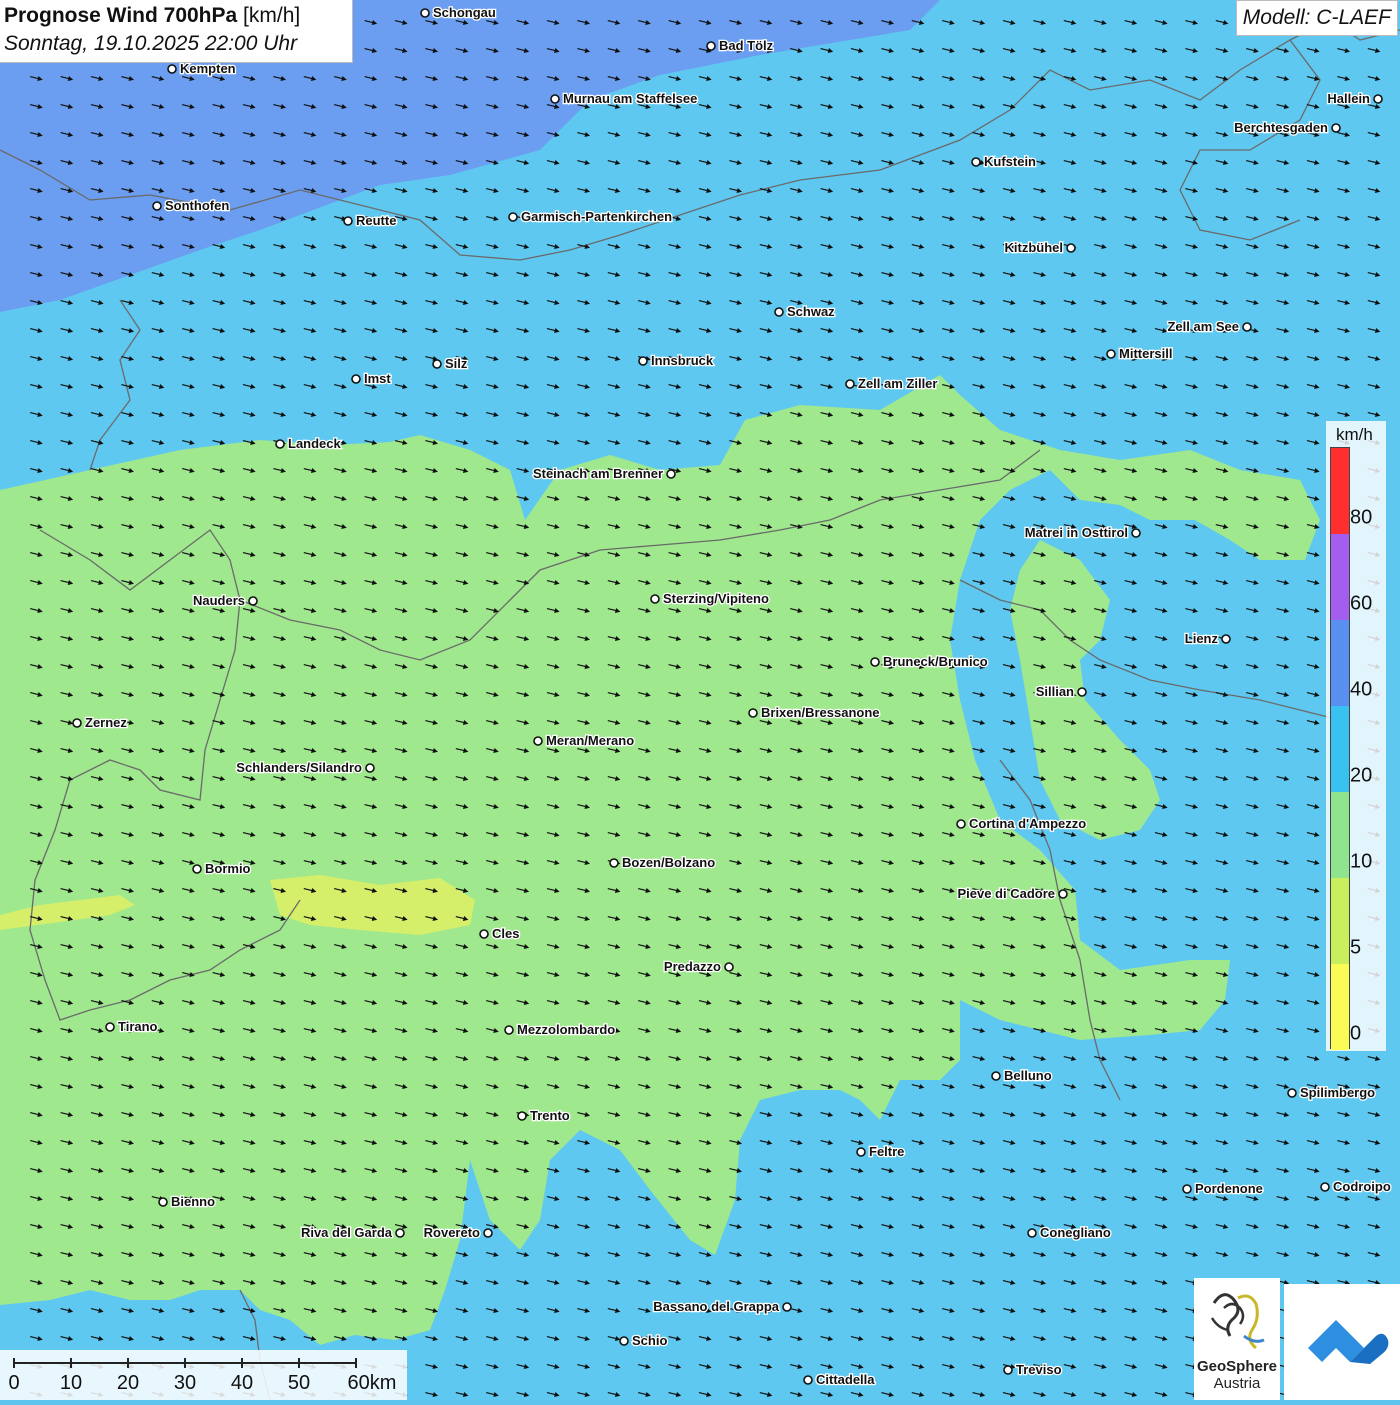  I want to click on geosphere-logo: GeoSphere Austria, so click(1237, 1339).